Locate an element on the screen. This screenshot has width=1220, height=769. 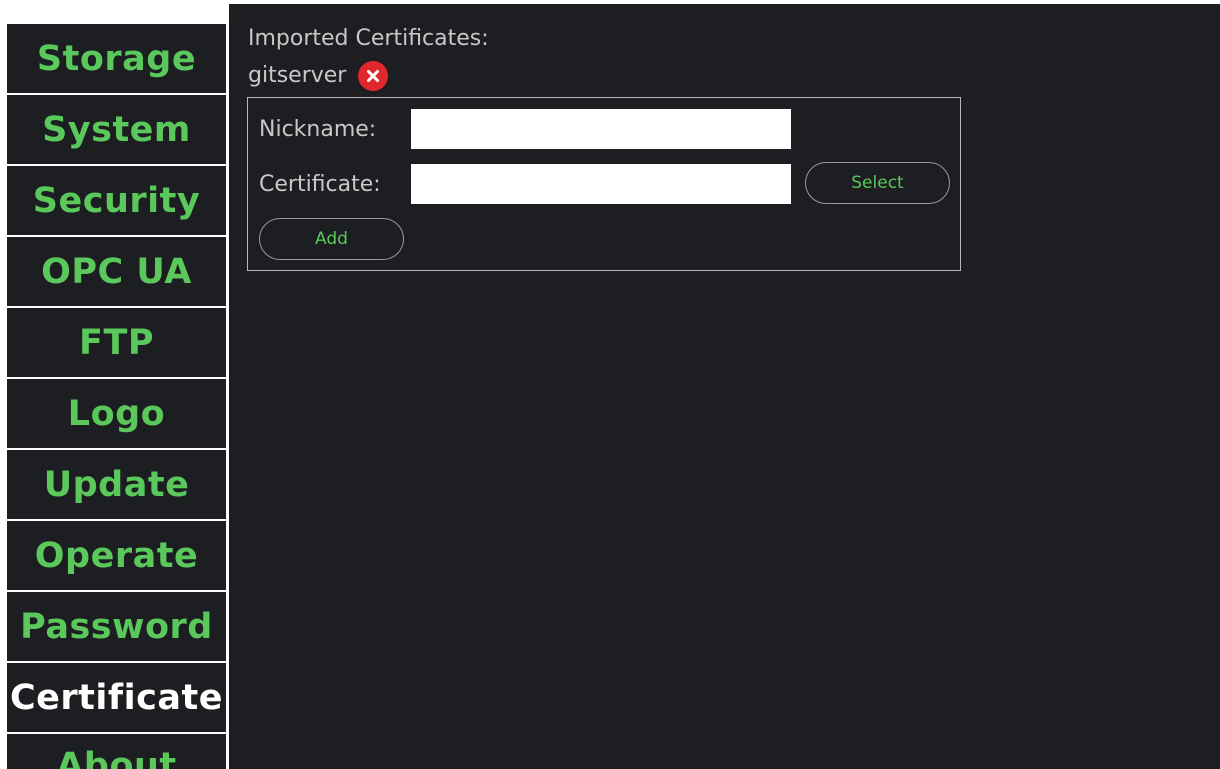
sidebar-item-label: System is located at coordinates (116, 129).